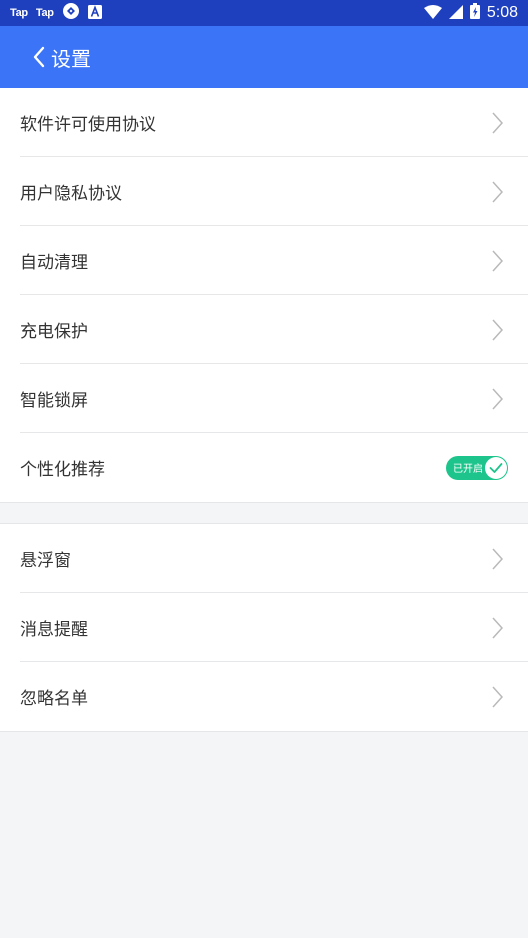 Image resolution: width=528 pixels, height=938 pixels. Describe the element at coordinates (71, 13) in the screenshot. I see `sync-icon` at that location.